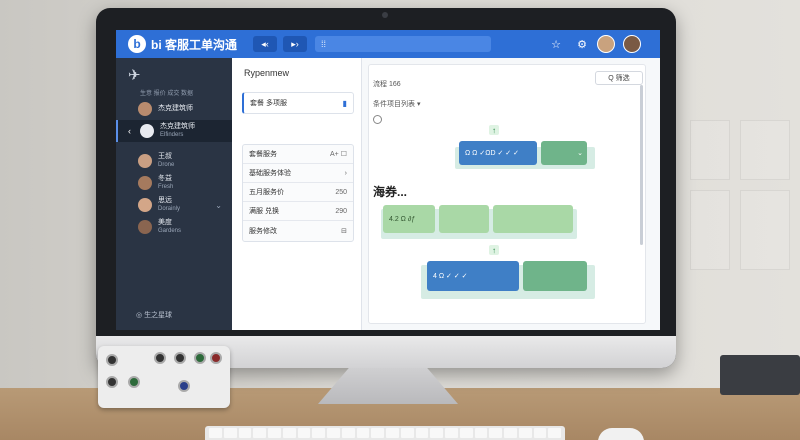  Describe the element at coordinates (194, 44) in the screenshot. I see `app-title: bi 客服工单沟通` at that location.